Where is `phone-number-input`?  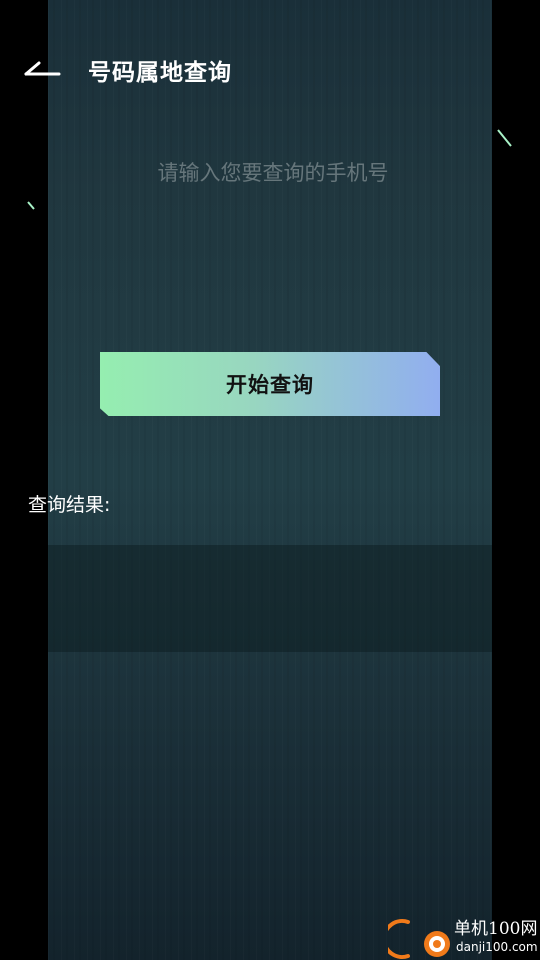
phone-number-input is located at coordinates (273, 173).